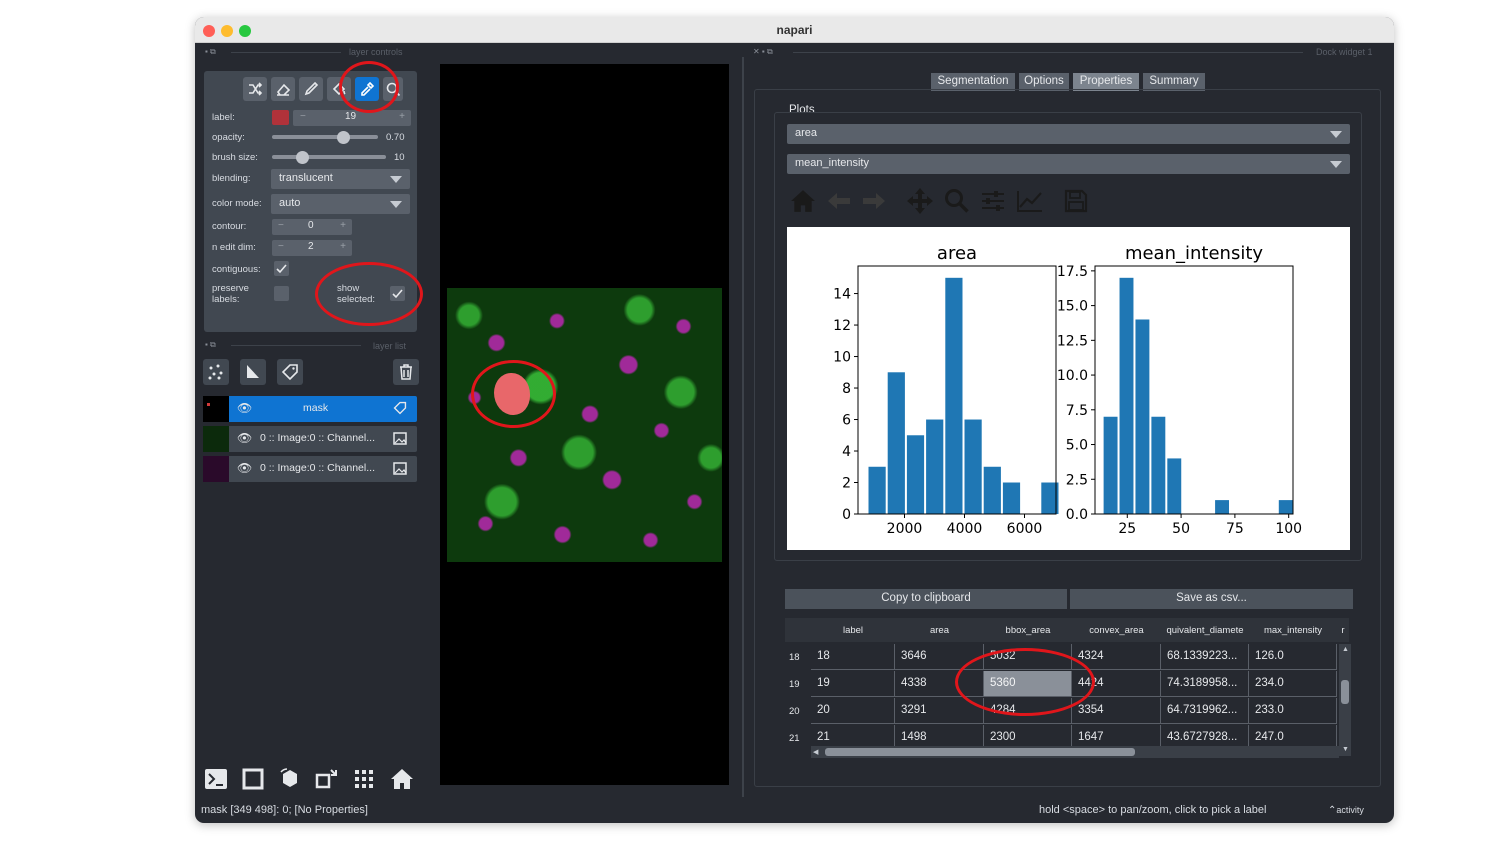 Image resolution: width=1500 pixels, height=844 pixels. Describe the element at coordinates (920, 201) in the screenshot. I see `pan-move-icon` at that location.